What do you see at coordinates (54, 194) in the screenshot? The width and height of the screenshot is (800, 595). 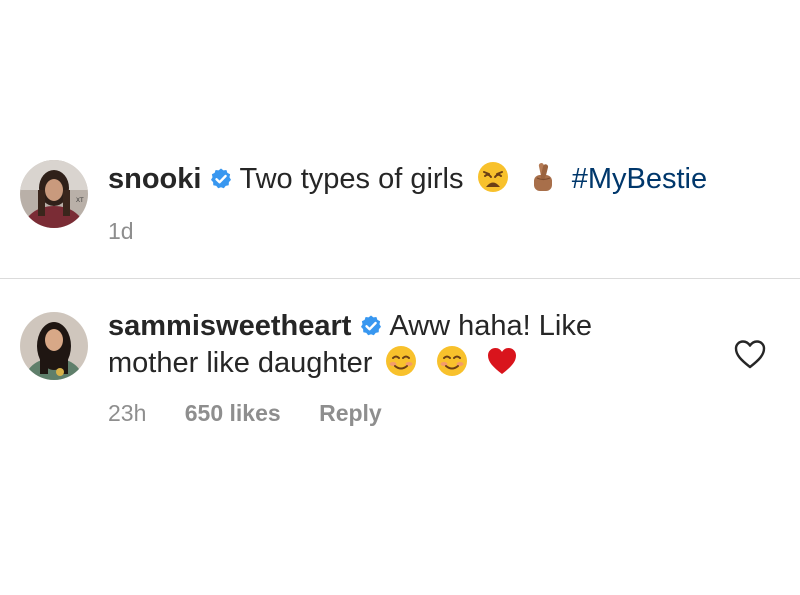 I see `snooki-avatar: XT` at bounding box center [54, 194].